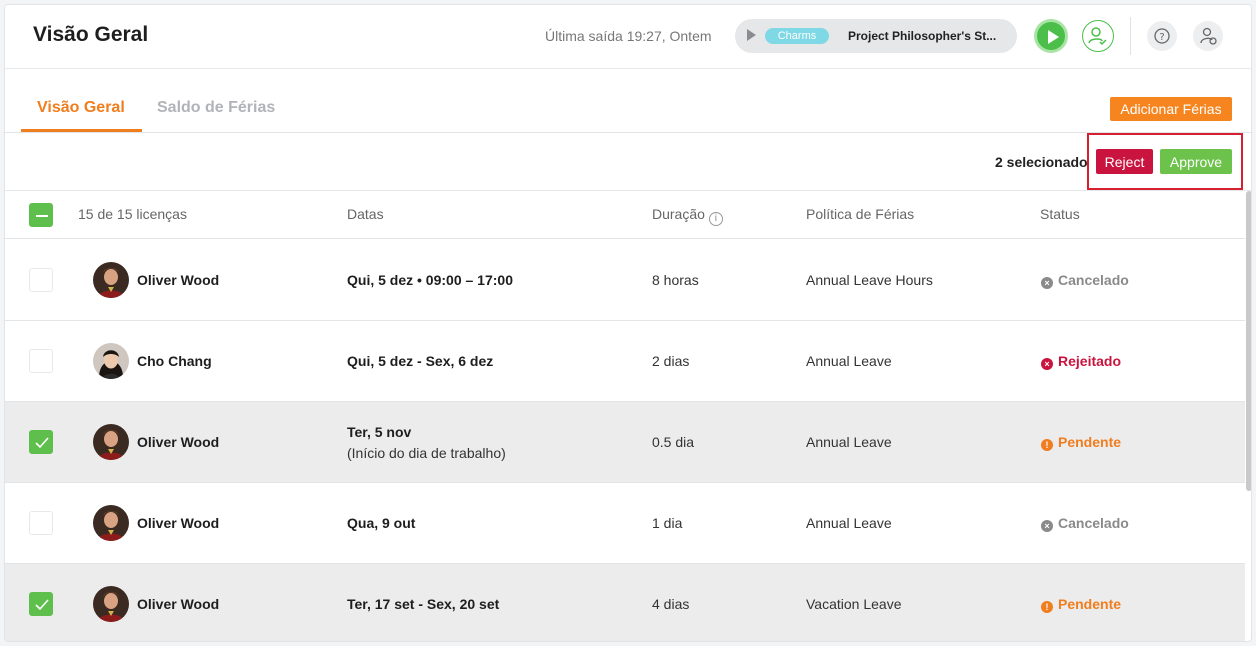 The image size is (1256, 646). Describe the element at coordinates (132, 214) in the screenshot. I see `license-count: 15 de 15 licenças` at that location.